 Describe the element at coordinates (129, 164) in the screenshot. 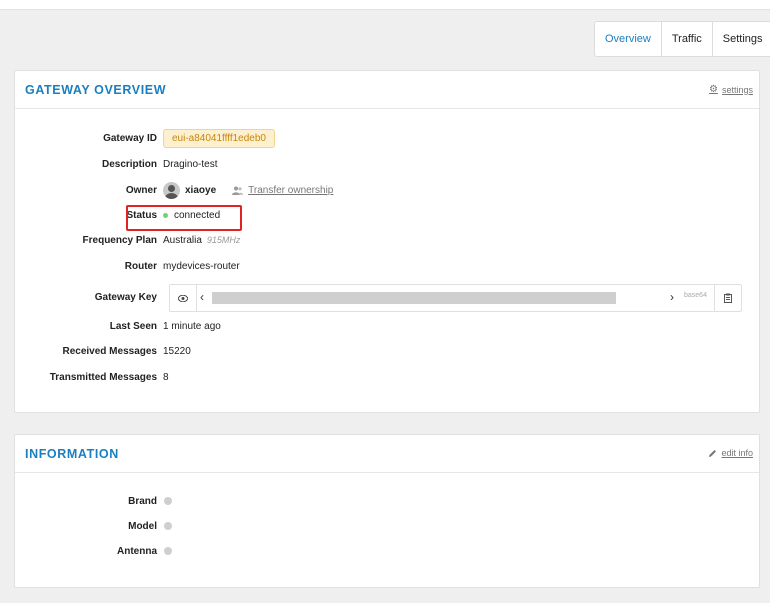

I see `description-label: Description` at that location.